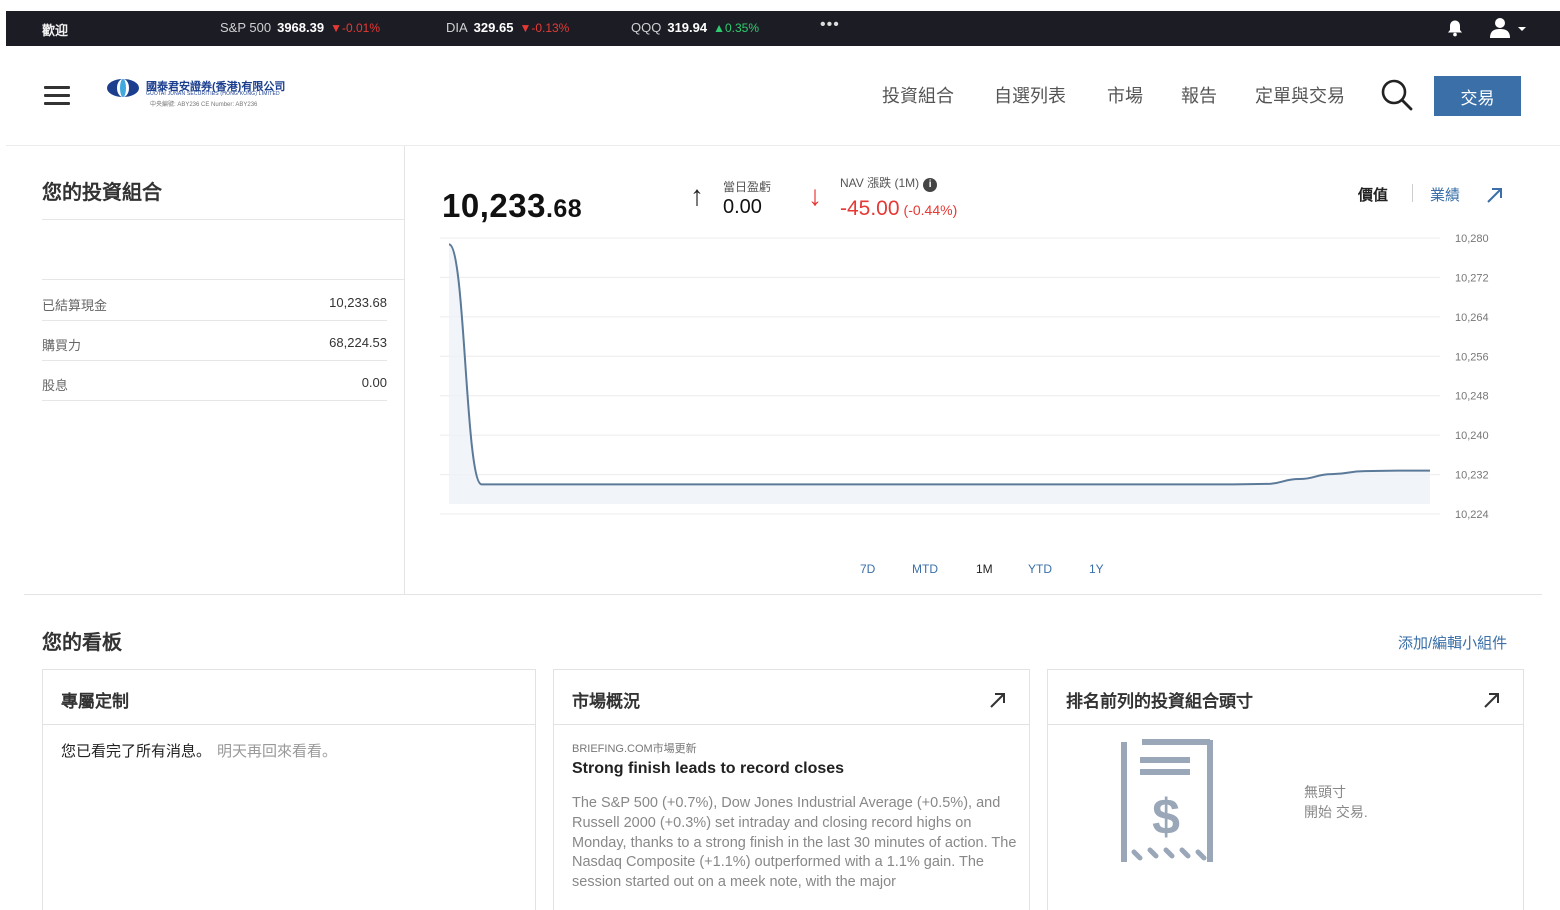 This screenshot has width=1560, height=910. I want to click on nav-reports: 報告, so click(1199, 95).